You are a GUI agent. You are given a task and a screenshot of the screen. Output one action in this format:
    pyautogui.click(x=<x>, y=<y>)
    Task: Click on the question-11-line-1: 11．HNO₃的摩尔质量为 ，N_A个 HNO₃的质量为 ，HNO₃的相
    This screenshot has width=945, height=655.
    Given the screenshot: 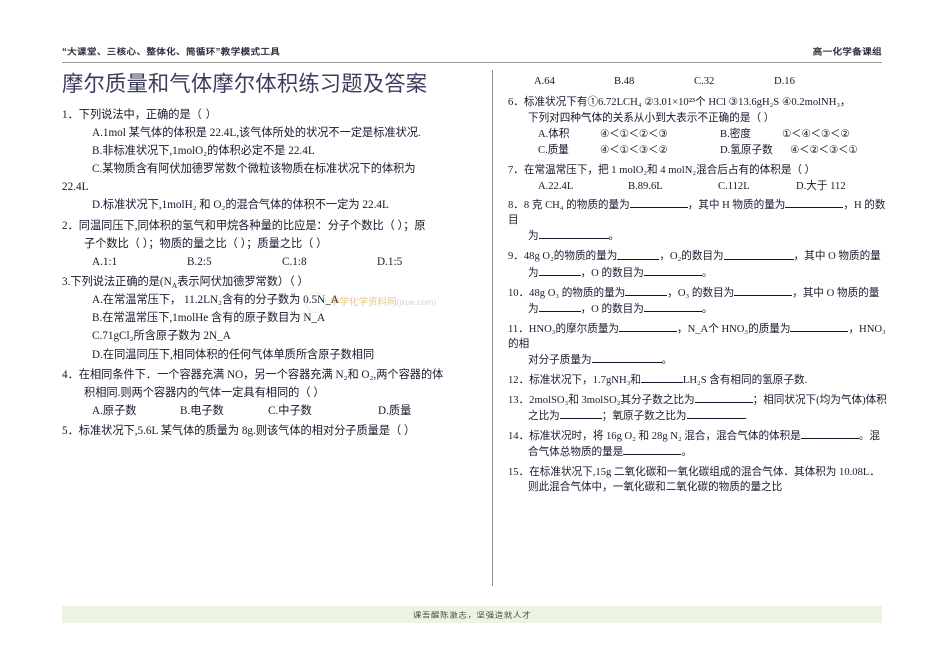 What is the action you would take?
    pyautogui.click(x=698, y=336)
    